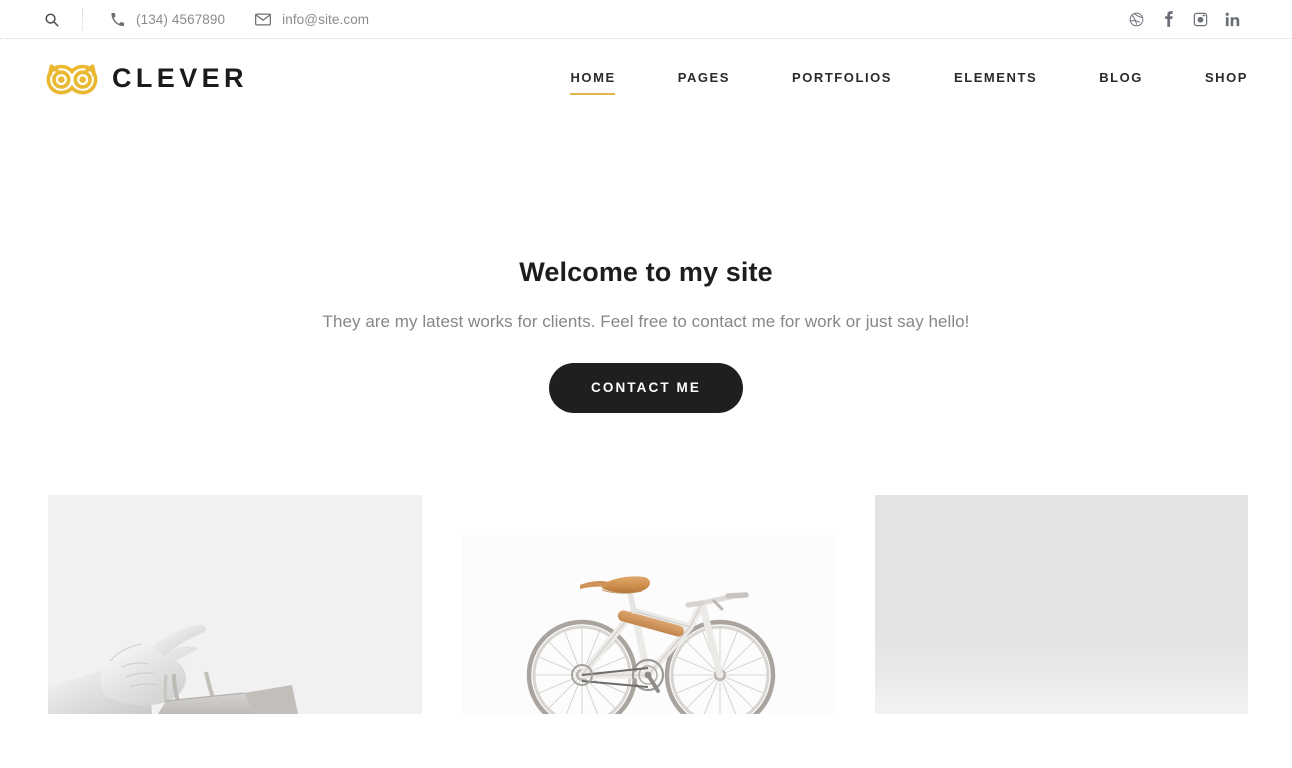 The height and width of the screenshot is (768, 1292). What do you see at coordinates (1200, 19) in the screenshot?
I see `instagram-icon` at bounding box center [1200, 19].